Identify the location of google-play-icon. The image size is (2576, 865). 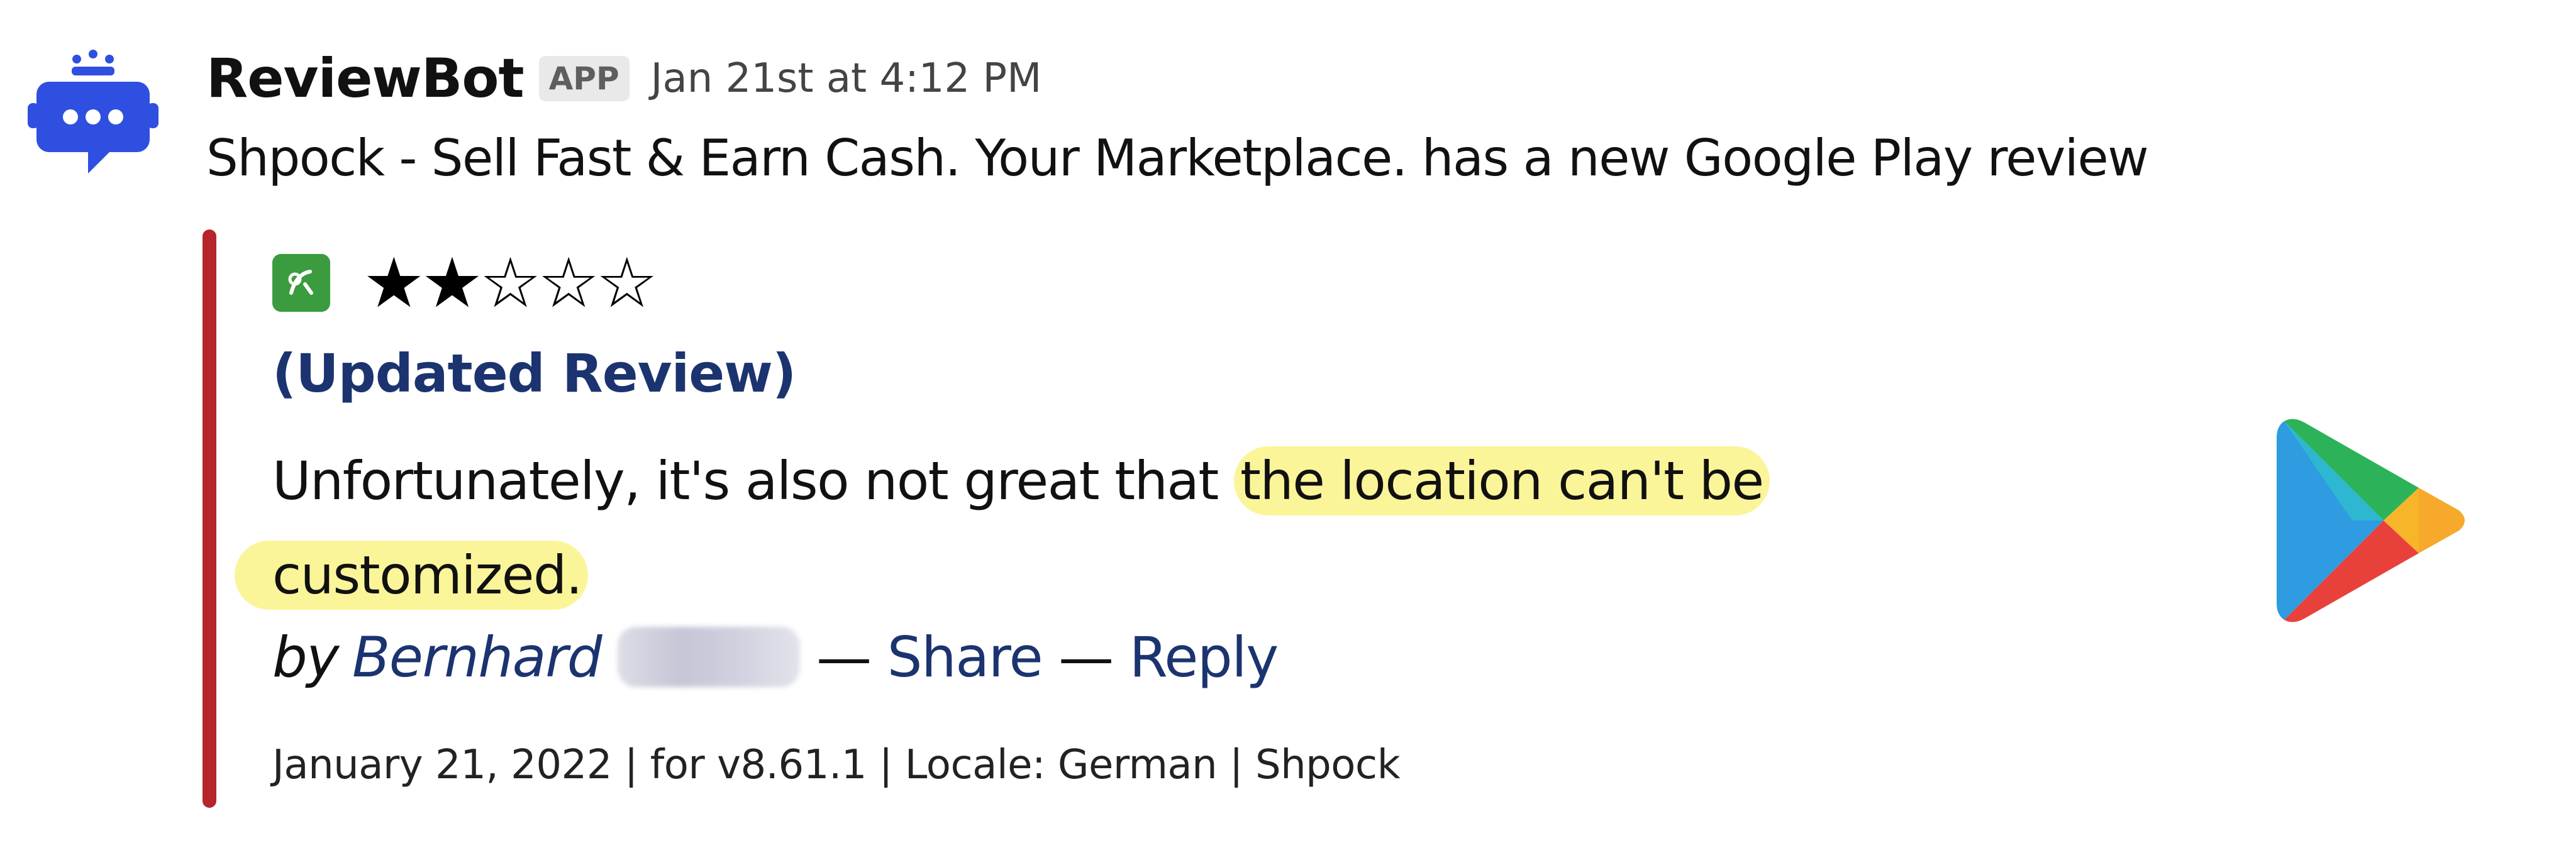
(2374, 518).